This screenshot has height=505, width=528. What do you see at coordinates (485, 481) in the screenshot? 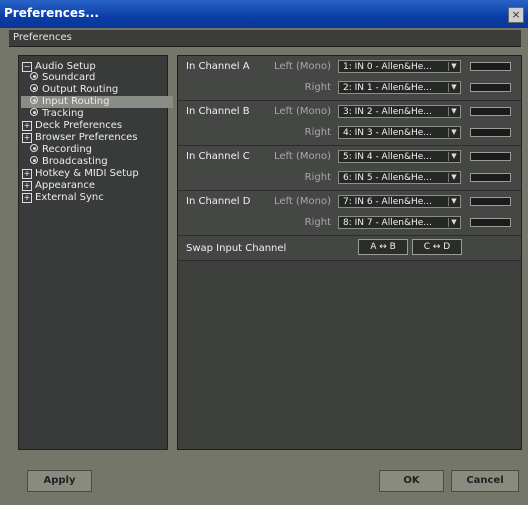
I see `cancel-button: Cancel` at bounding box center [485, 481].